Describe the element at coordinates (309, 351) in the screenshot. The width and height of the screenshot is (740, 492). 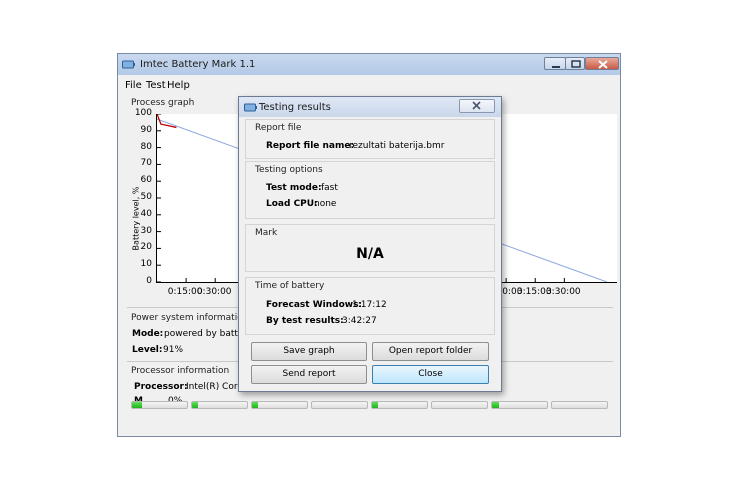
I see `save-graph-button: Save graph` at that location.